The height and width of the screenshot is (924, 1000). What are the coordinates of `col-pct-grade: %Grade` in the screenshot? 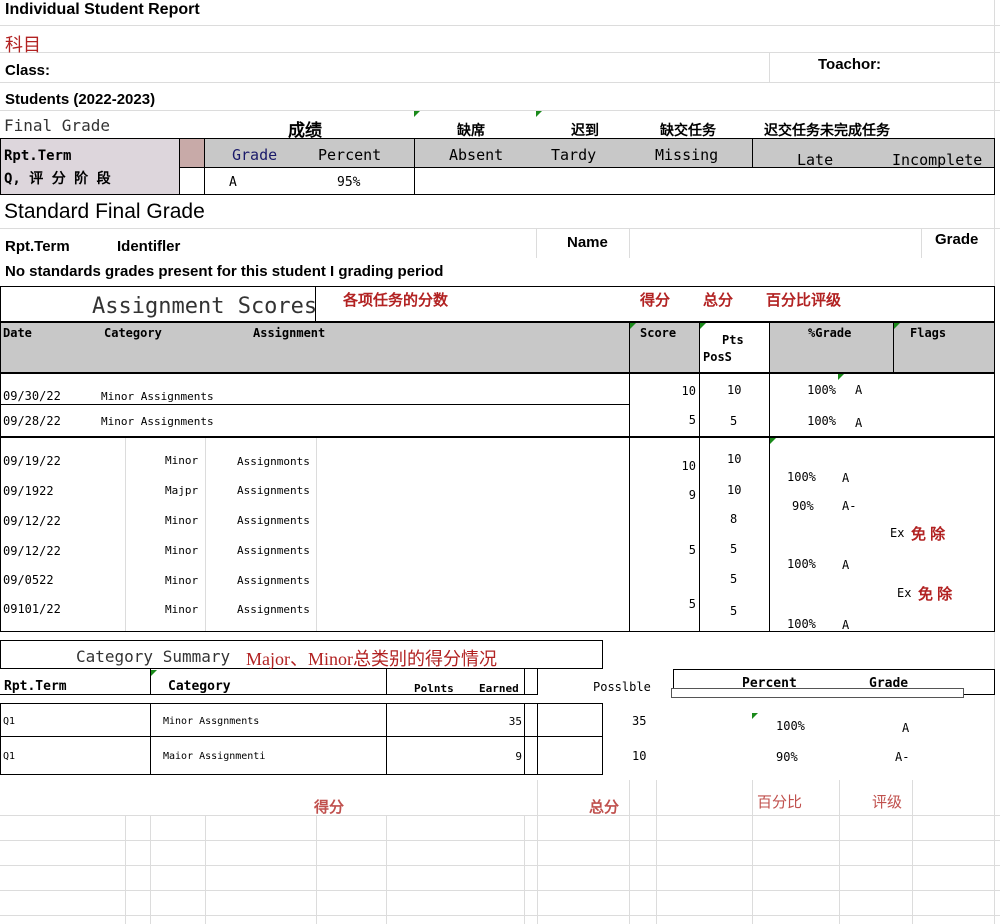 It's located at (830, 333).